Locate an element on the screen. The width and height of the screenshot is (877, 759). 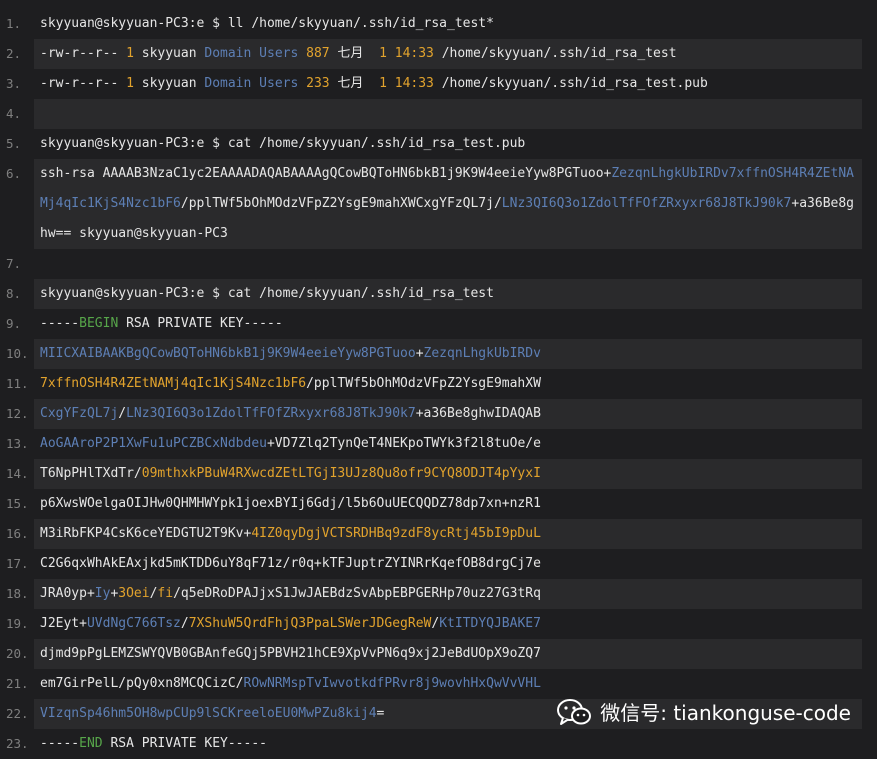
code-token: +VD7Zlq2TynQeT4NEKpoTWYk3f2l8tuOe/e is located at coordinates (403, 443).